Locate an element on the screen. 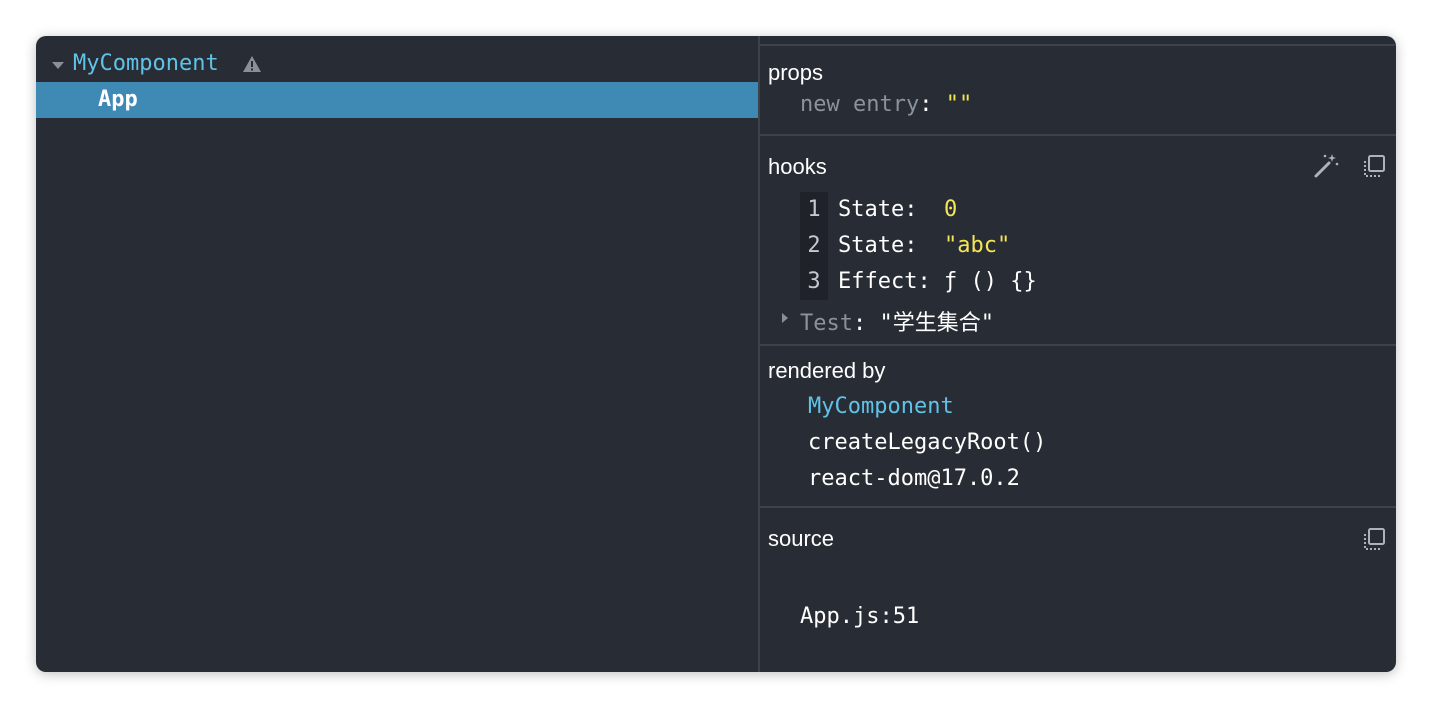 The image size is (1432, 708). hook-row: 2 State: "abc" is located at coordinates (1078, 246).